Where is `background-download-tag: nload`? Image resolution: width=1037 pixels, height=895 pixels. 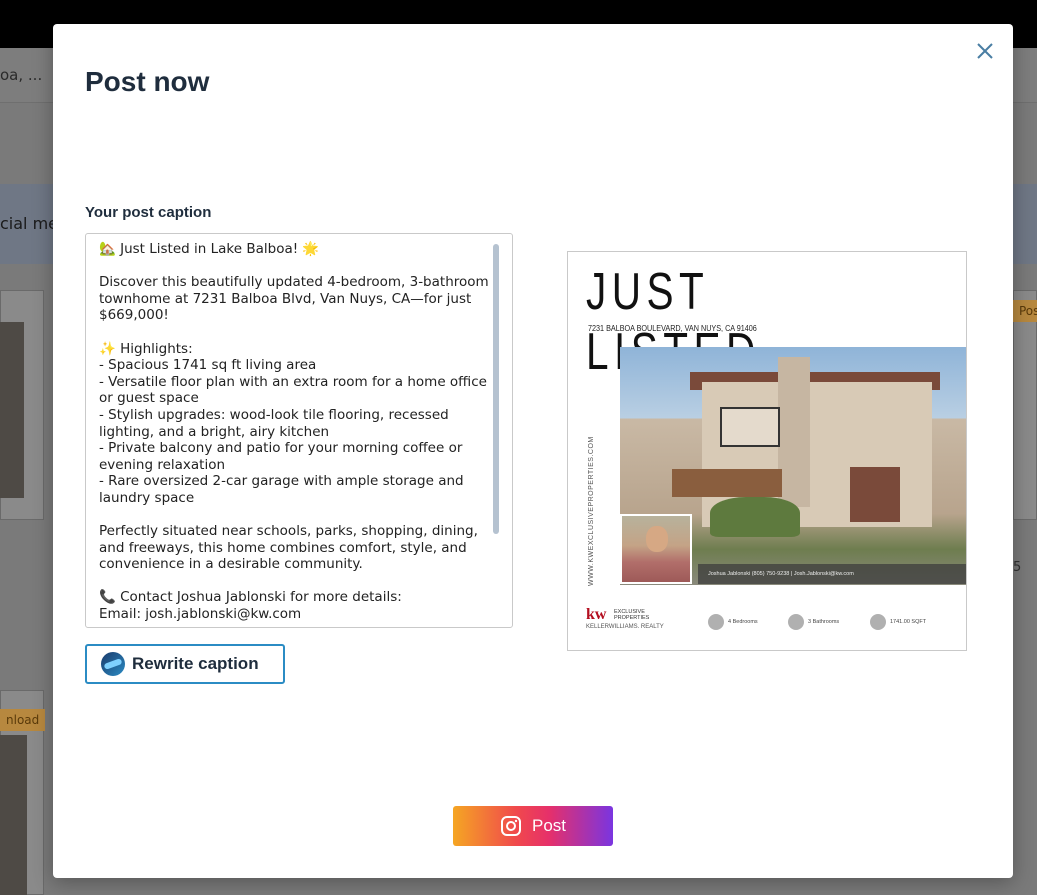
background-download-tag: nload is located at coordinates (23, 720).